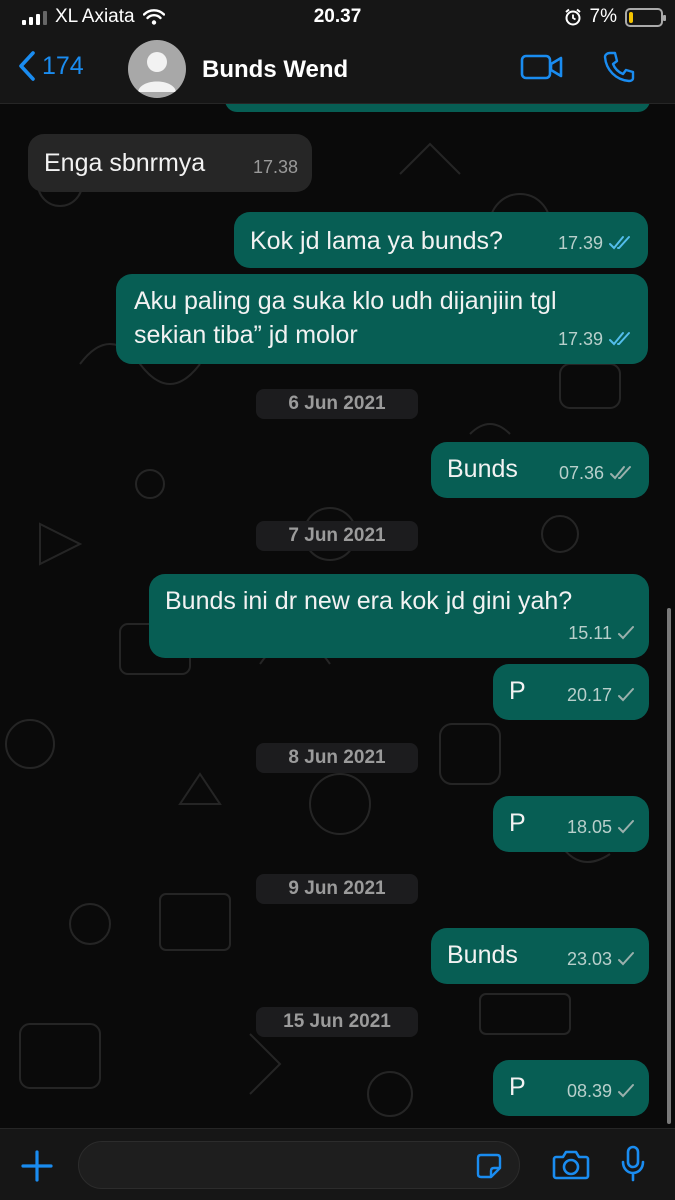  I want to click on back-button: 174, so click(51, 66).